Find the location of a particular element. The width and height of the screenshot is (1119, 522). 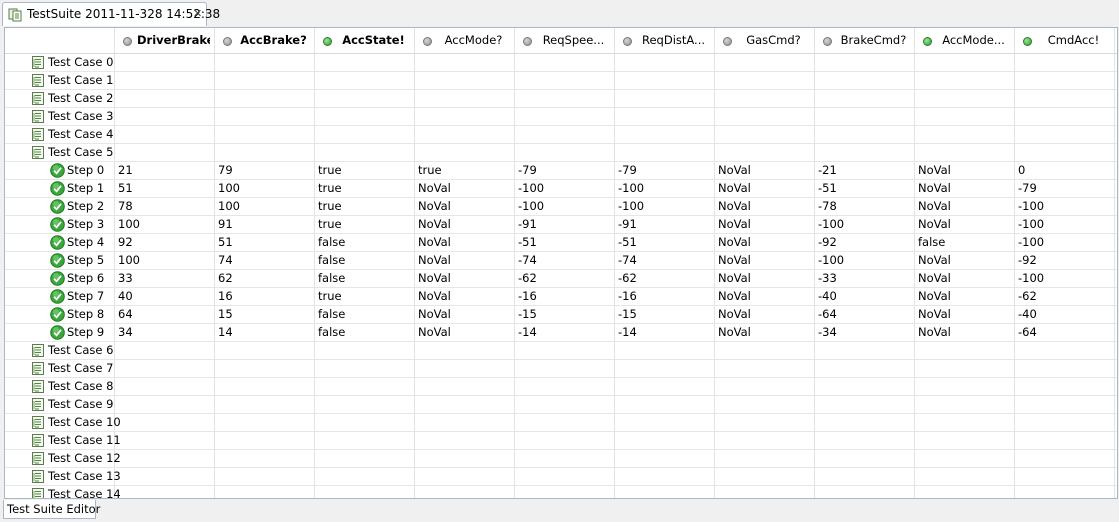

table-cell: -33 is located at coordinates (865, 278).